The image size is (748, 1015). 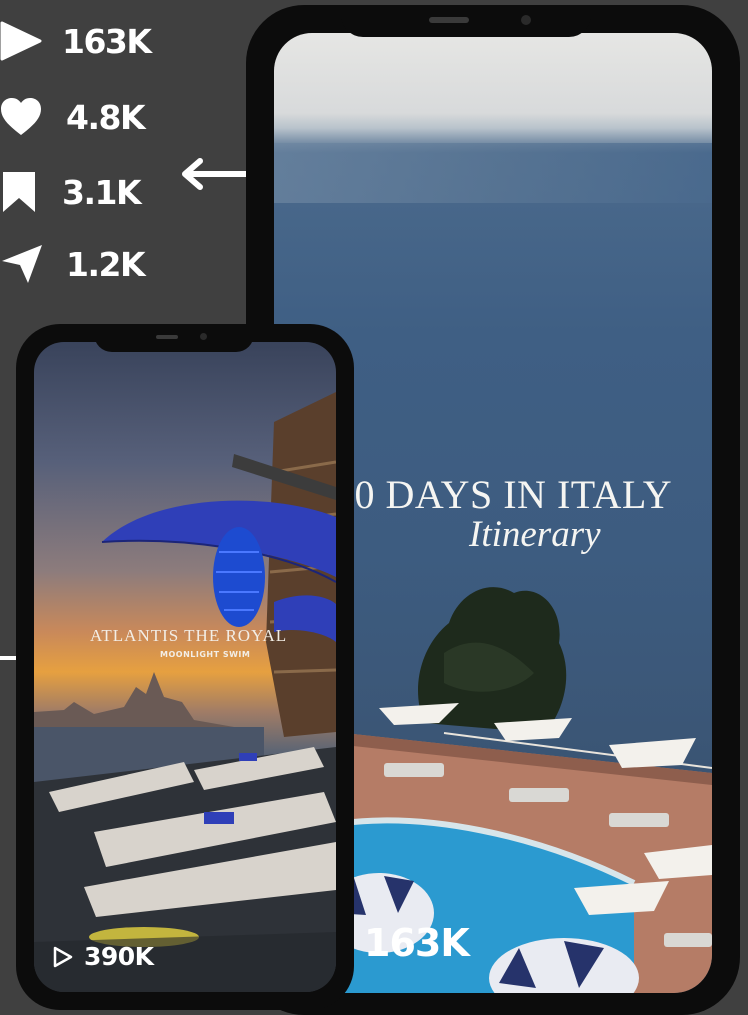 I want to click on phone-notch-small, so click(x=174, y=338).